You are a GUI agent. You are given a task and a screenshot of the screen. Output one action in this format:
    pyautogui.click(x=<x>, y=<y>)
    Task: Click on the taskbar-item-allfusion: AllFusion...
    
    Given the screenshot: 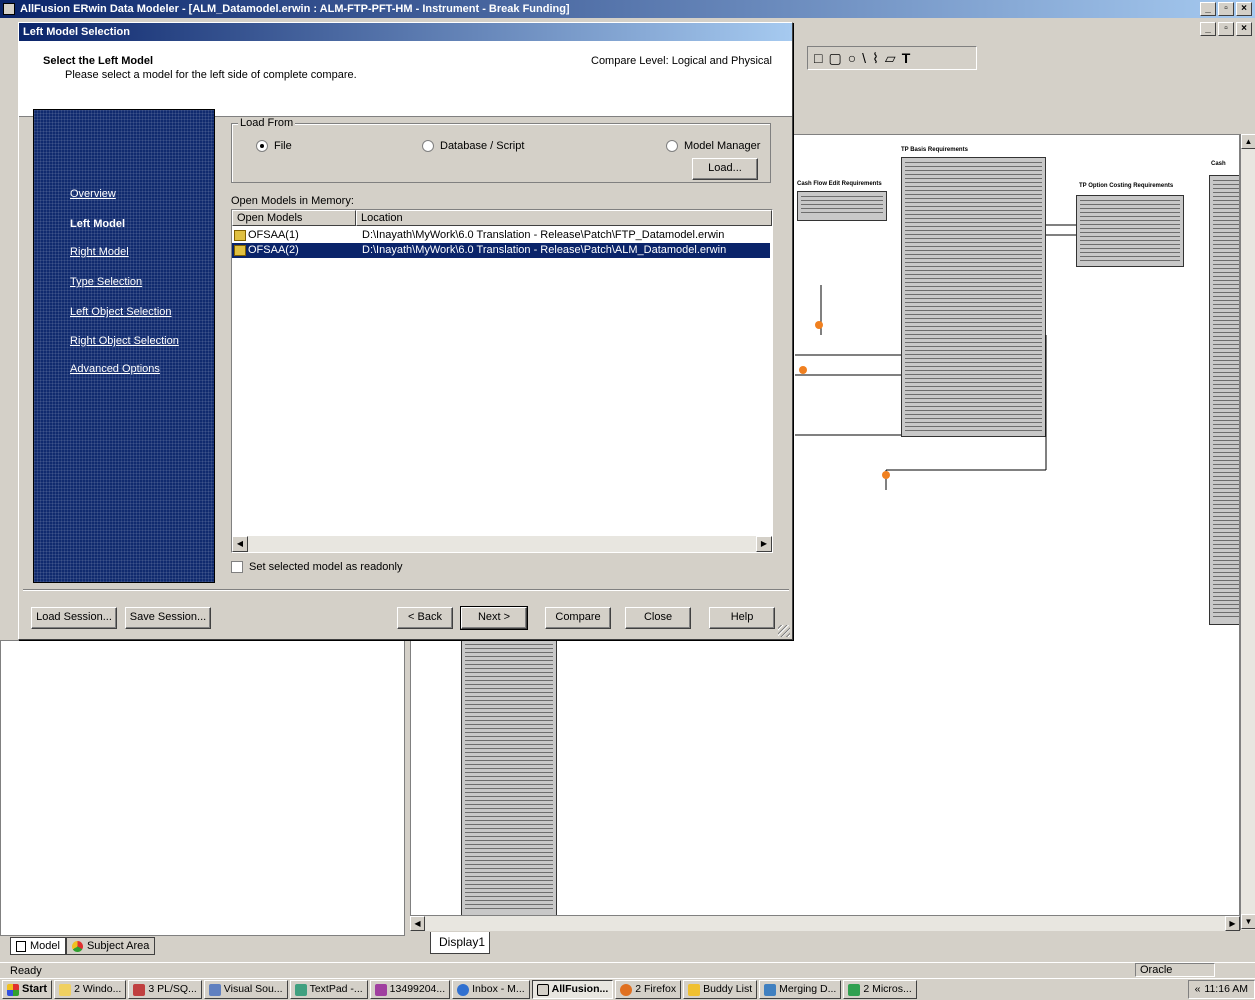 What is the action you would take?
    pyautogui.click(x=572, y=989)
    